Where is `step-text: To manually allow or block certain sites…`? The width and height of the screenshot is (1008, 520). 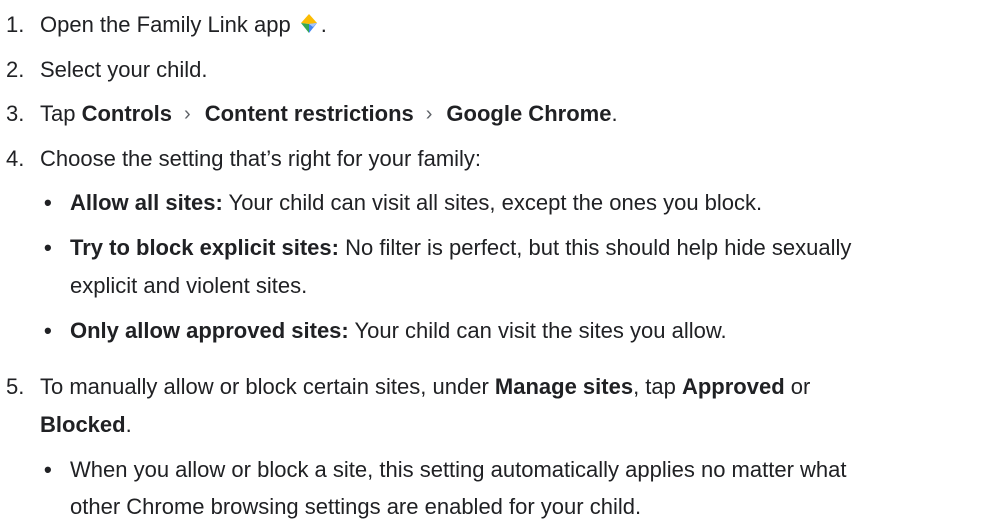 step-text: To manually allow or block certain sites… is located at coordinates (267, 386).